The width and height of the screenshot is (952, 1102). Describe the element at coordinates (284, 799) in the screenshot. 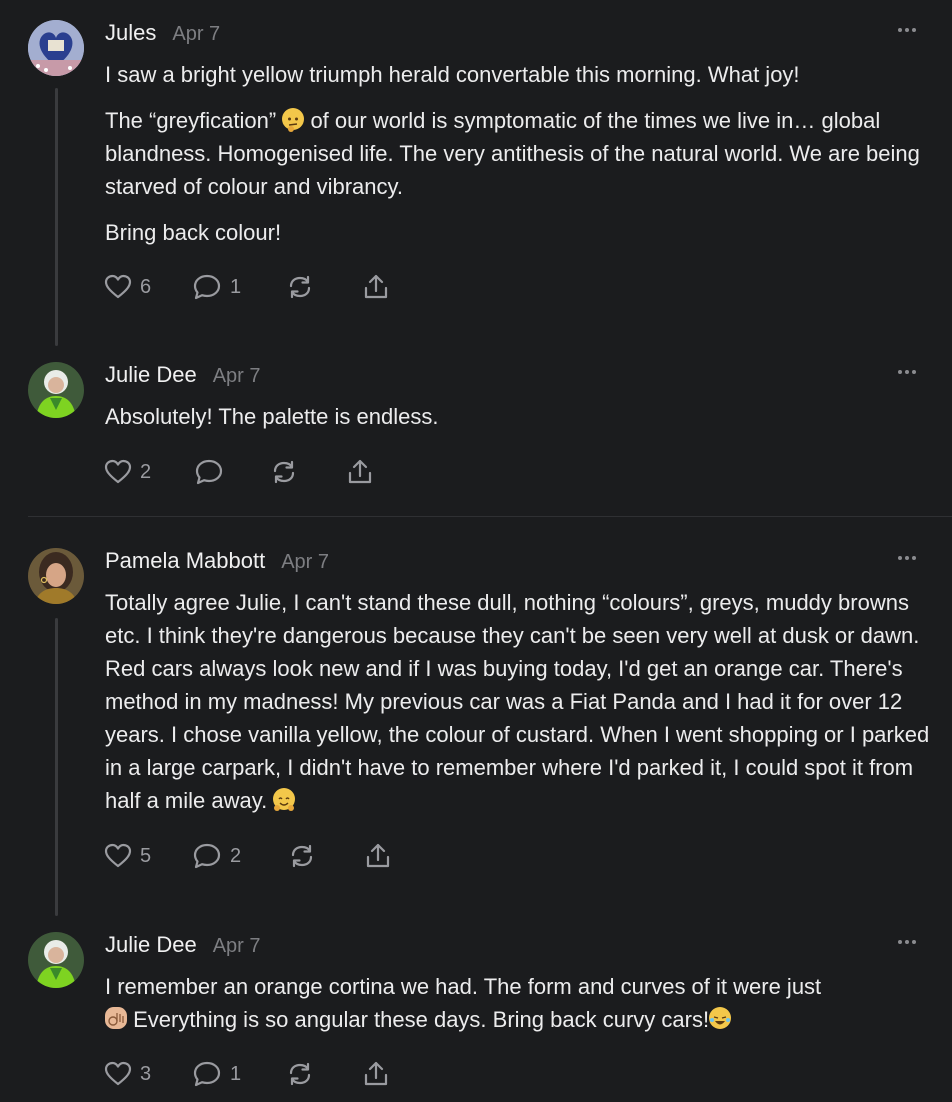

I see `hugging-emoji-icon` at that location.